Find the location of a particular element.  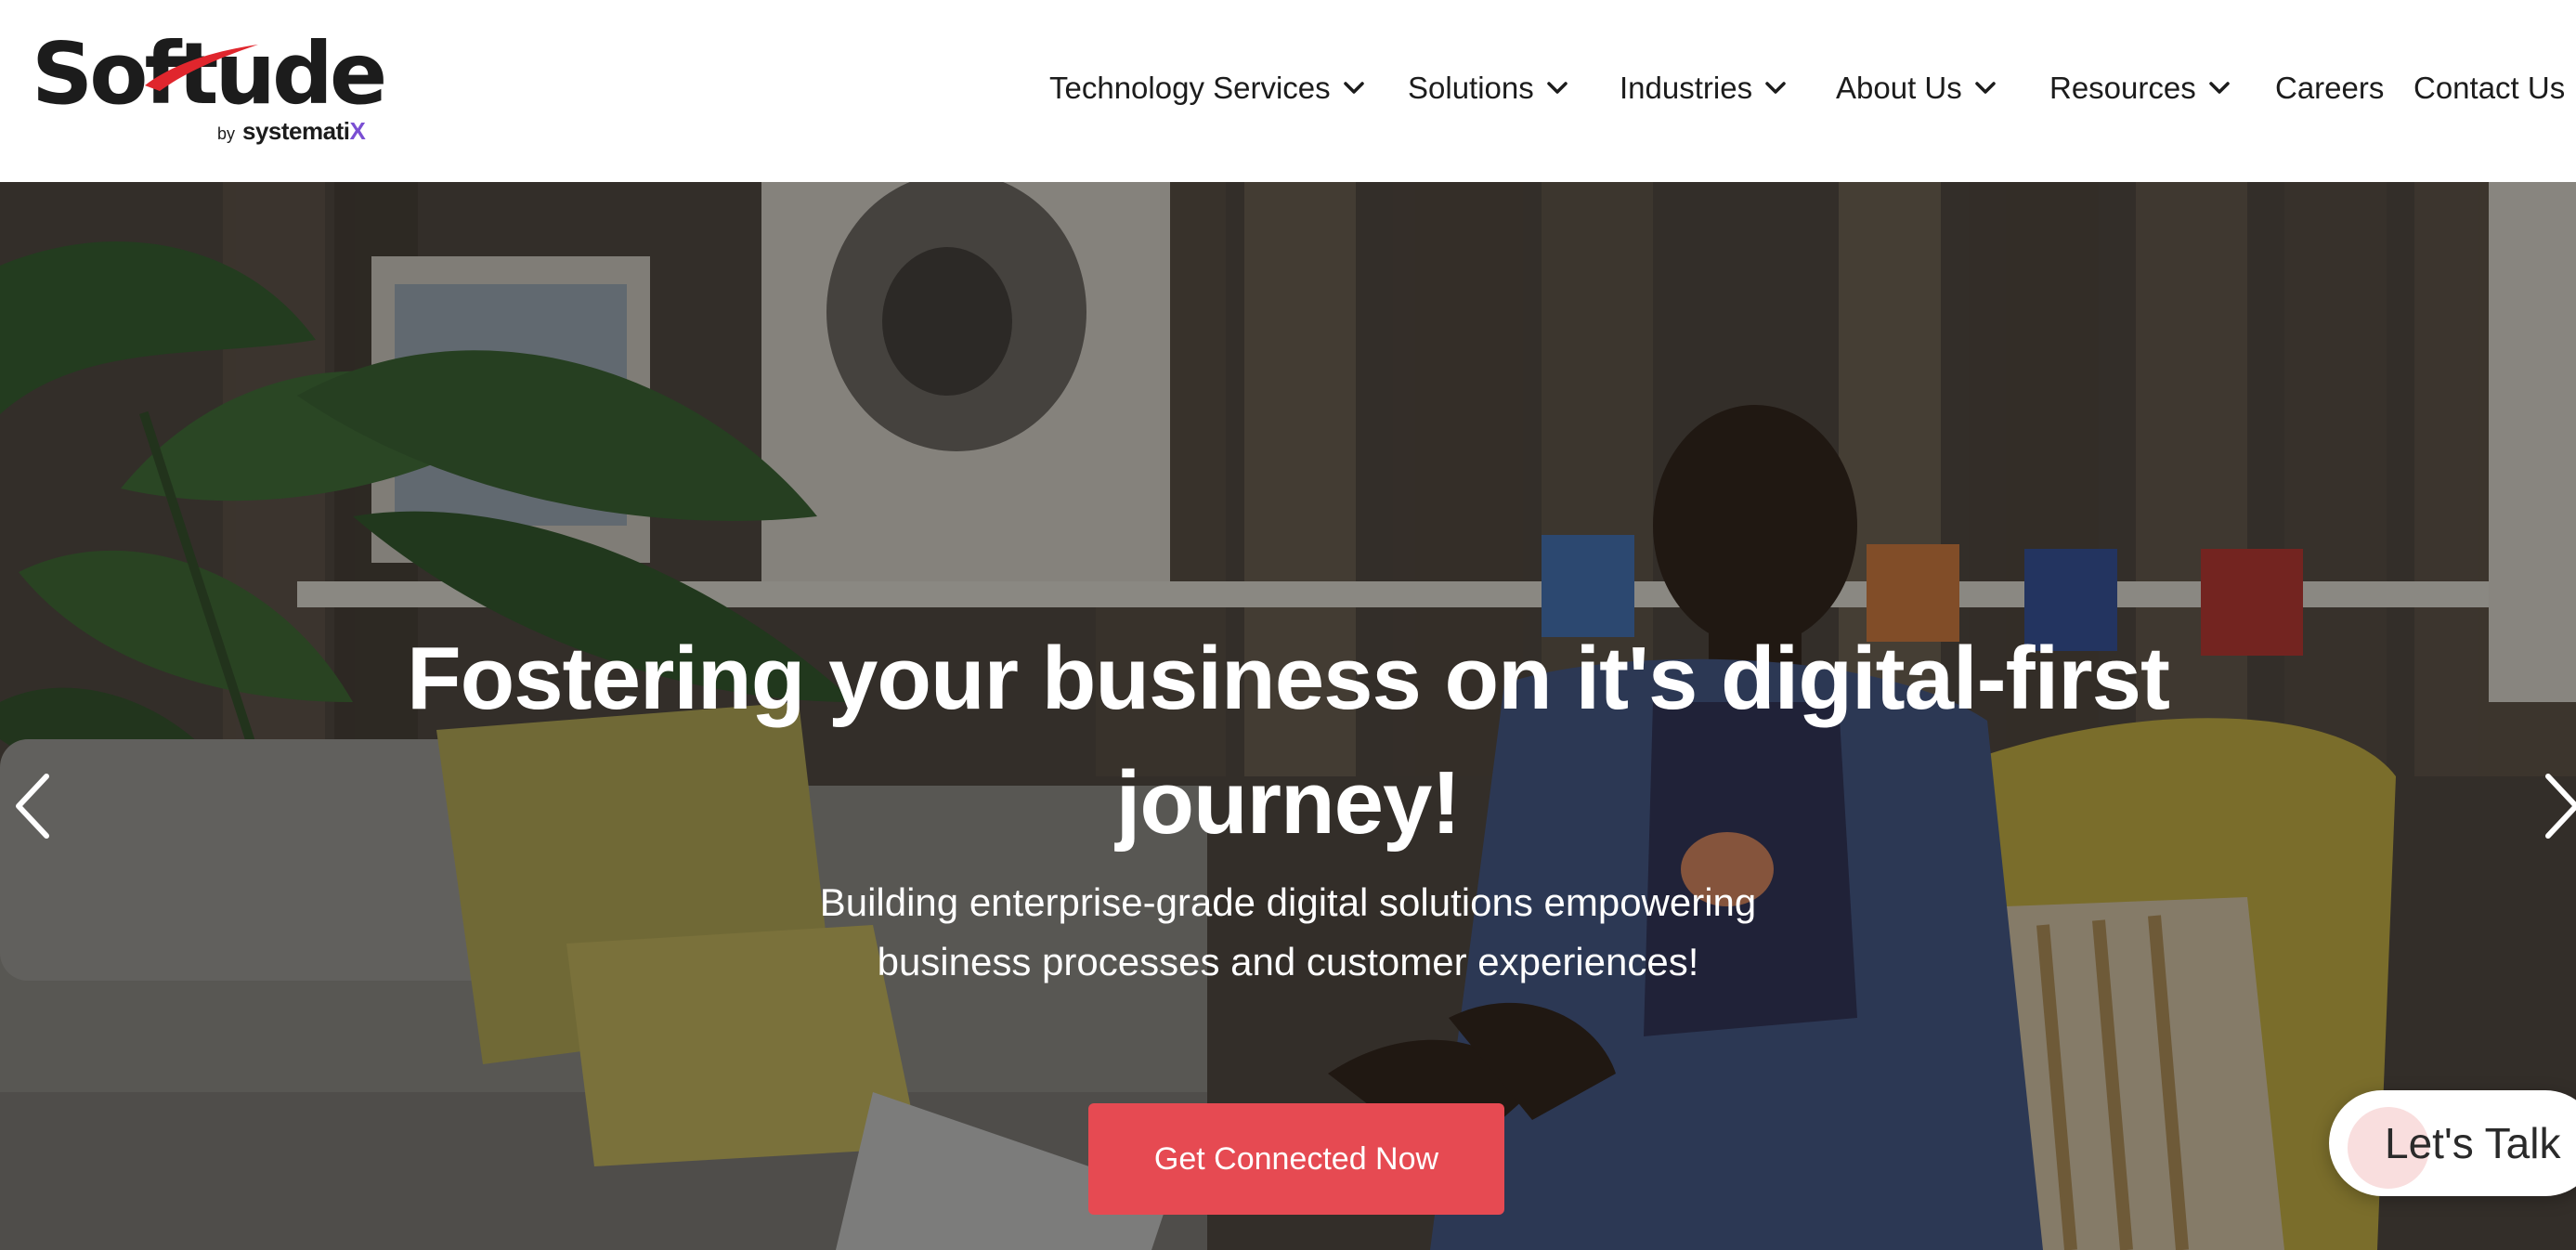

get-connected-button: Get Connected Now is located at coordinates (1296, 1159).